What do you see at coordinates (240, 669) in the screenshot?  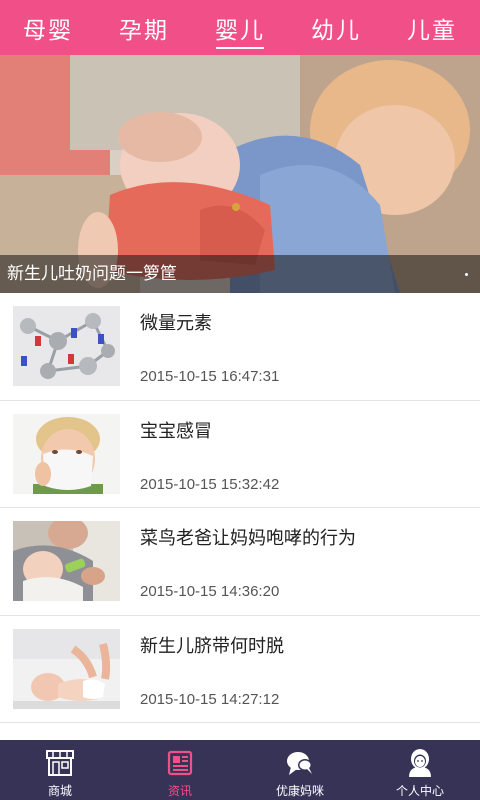 I see `list-item: 新生儿脐带何时脱 2015-10-15 14:27:12` at bounding box center [240, 669].